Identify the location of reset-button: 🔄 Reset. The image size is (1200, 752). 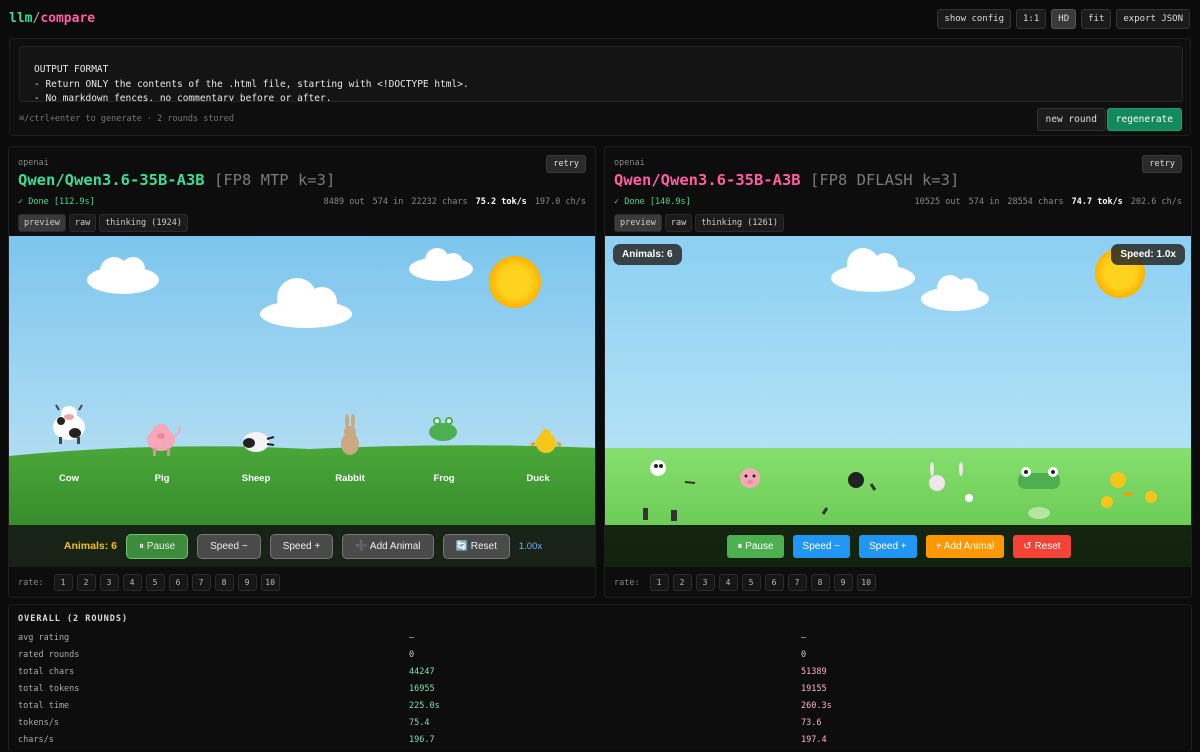
(476, 546).